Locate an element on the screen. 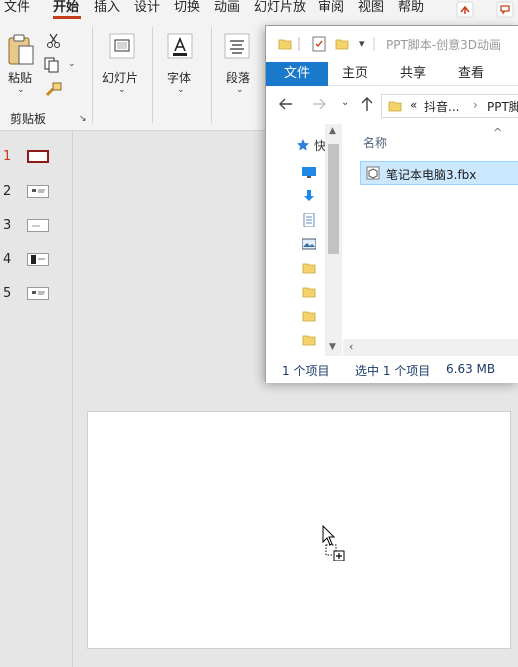 This screenshot has width=518, height=667. tab-review: 审阅 is located at coordinates (331, 9).